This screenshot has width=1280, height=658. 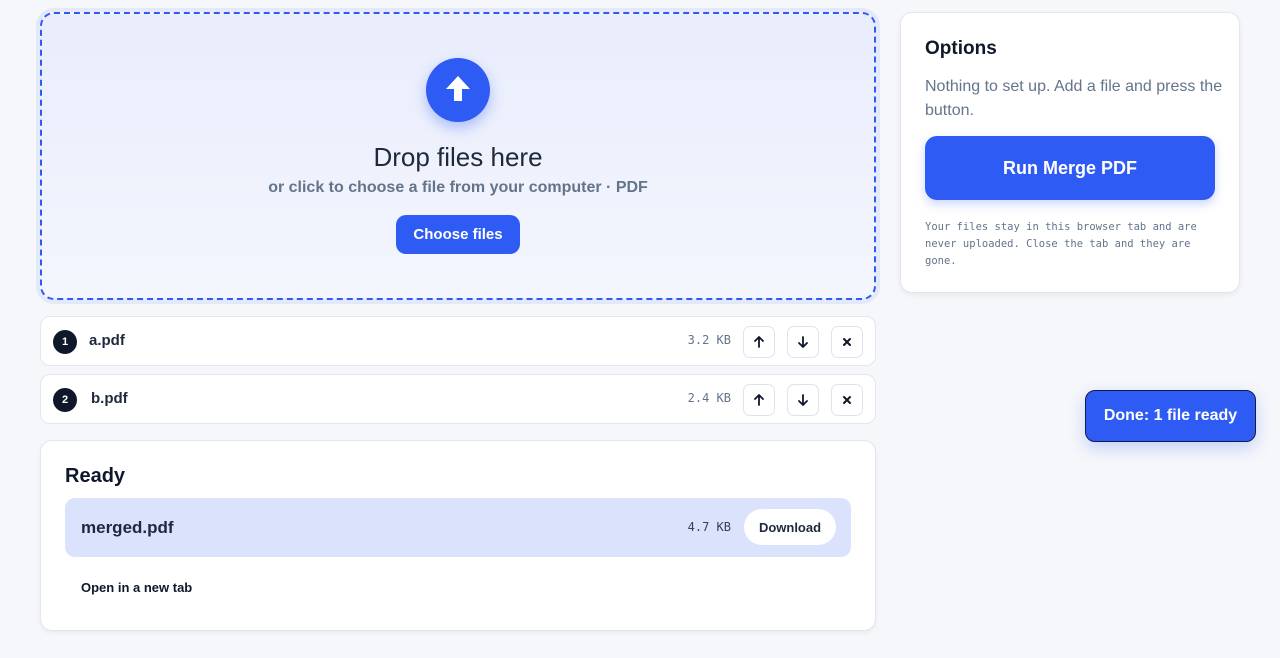 I want to click on file-size: 2.4 KB, so click(x=709, y=398).